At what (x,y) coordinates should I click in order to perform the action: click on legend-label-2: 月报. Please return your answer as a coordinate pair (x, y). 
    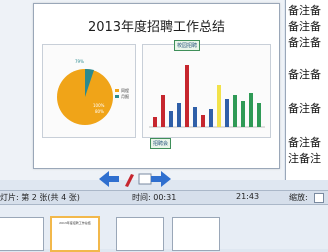
    Looking at the image, I should click on (125, 96).